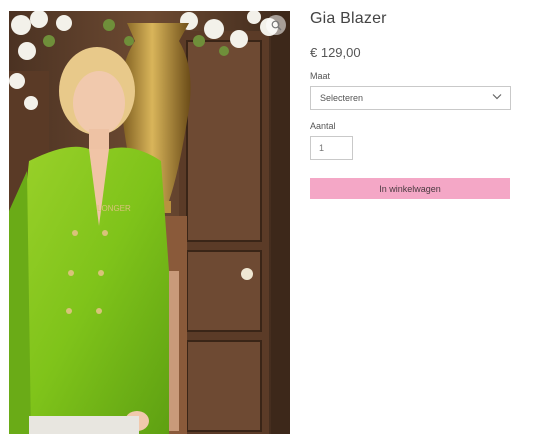 The image size is (534, 437). Describe the element at coordinates (497, 97) in the screenshot. I see `chevron-down-icon` at that location.